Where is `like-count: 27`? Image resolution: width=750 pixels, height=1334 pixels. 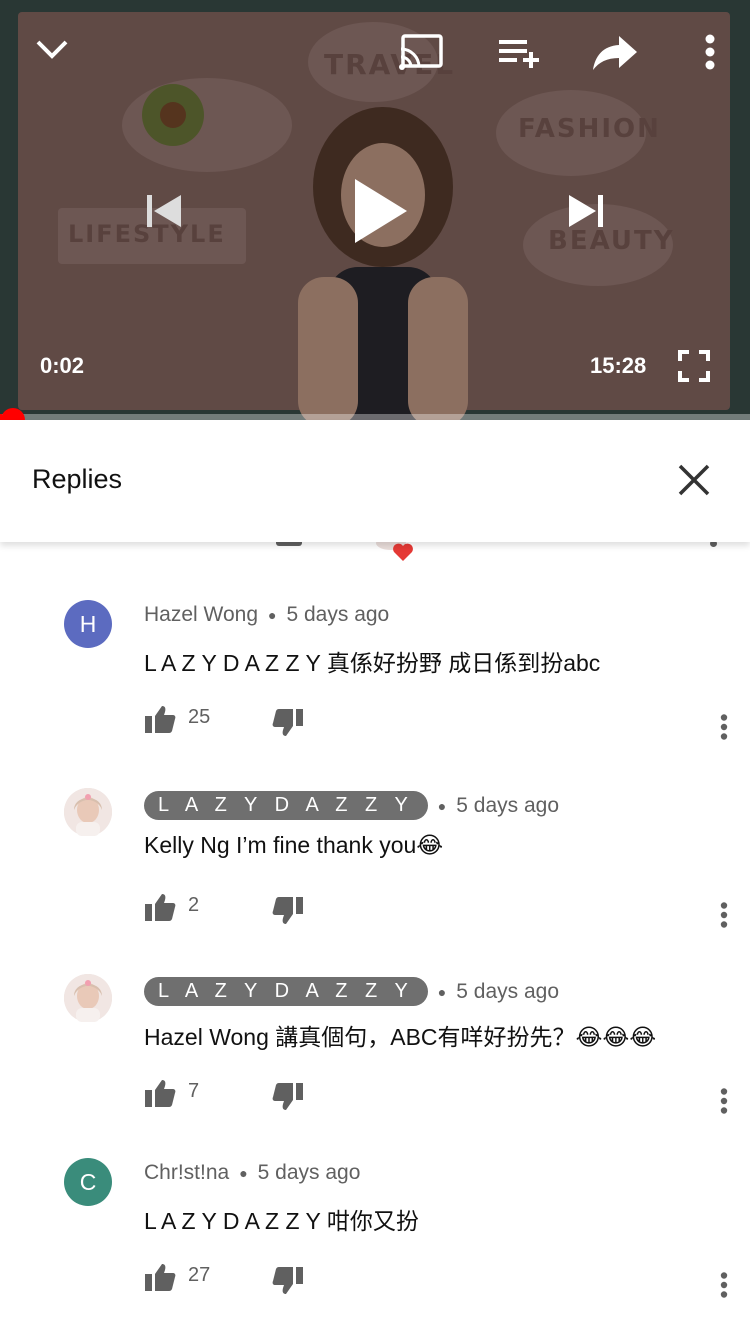
like-count: 27 is located at coordinates (199, 1275).